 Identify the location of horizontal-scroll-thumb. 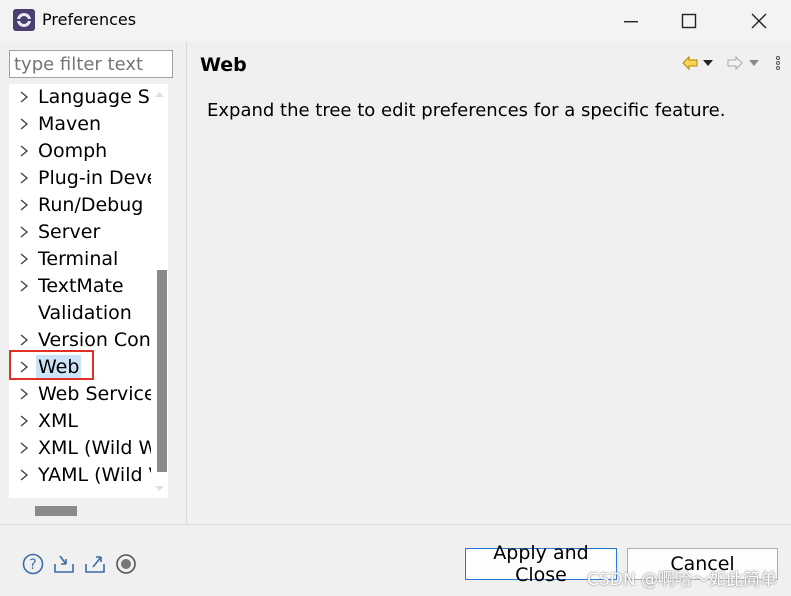
(56, 511).